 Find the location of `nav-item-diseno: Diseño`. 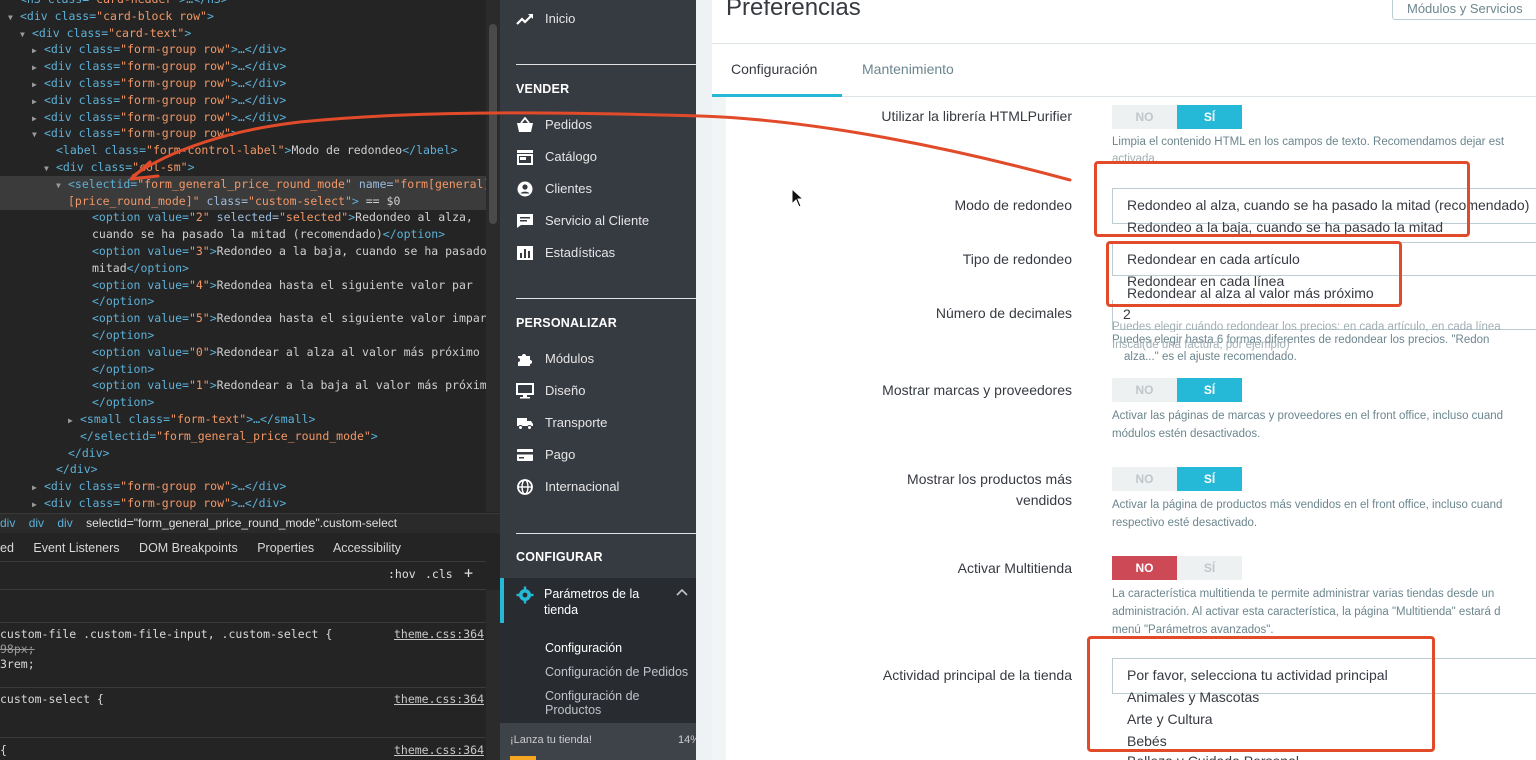

nav-item-diseno: Diseño is located at coordinates (598, 391).